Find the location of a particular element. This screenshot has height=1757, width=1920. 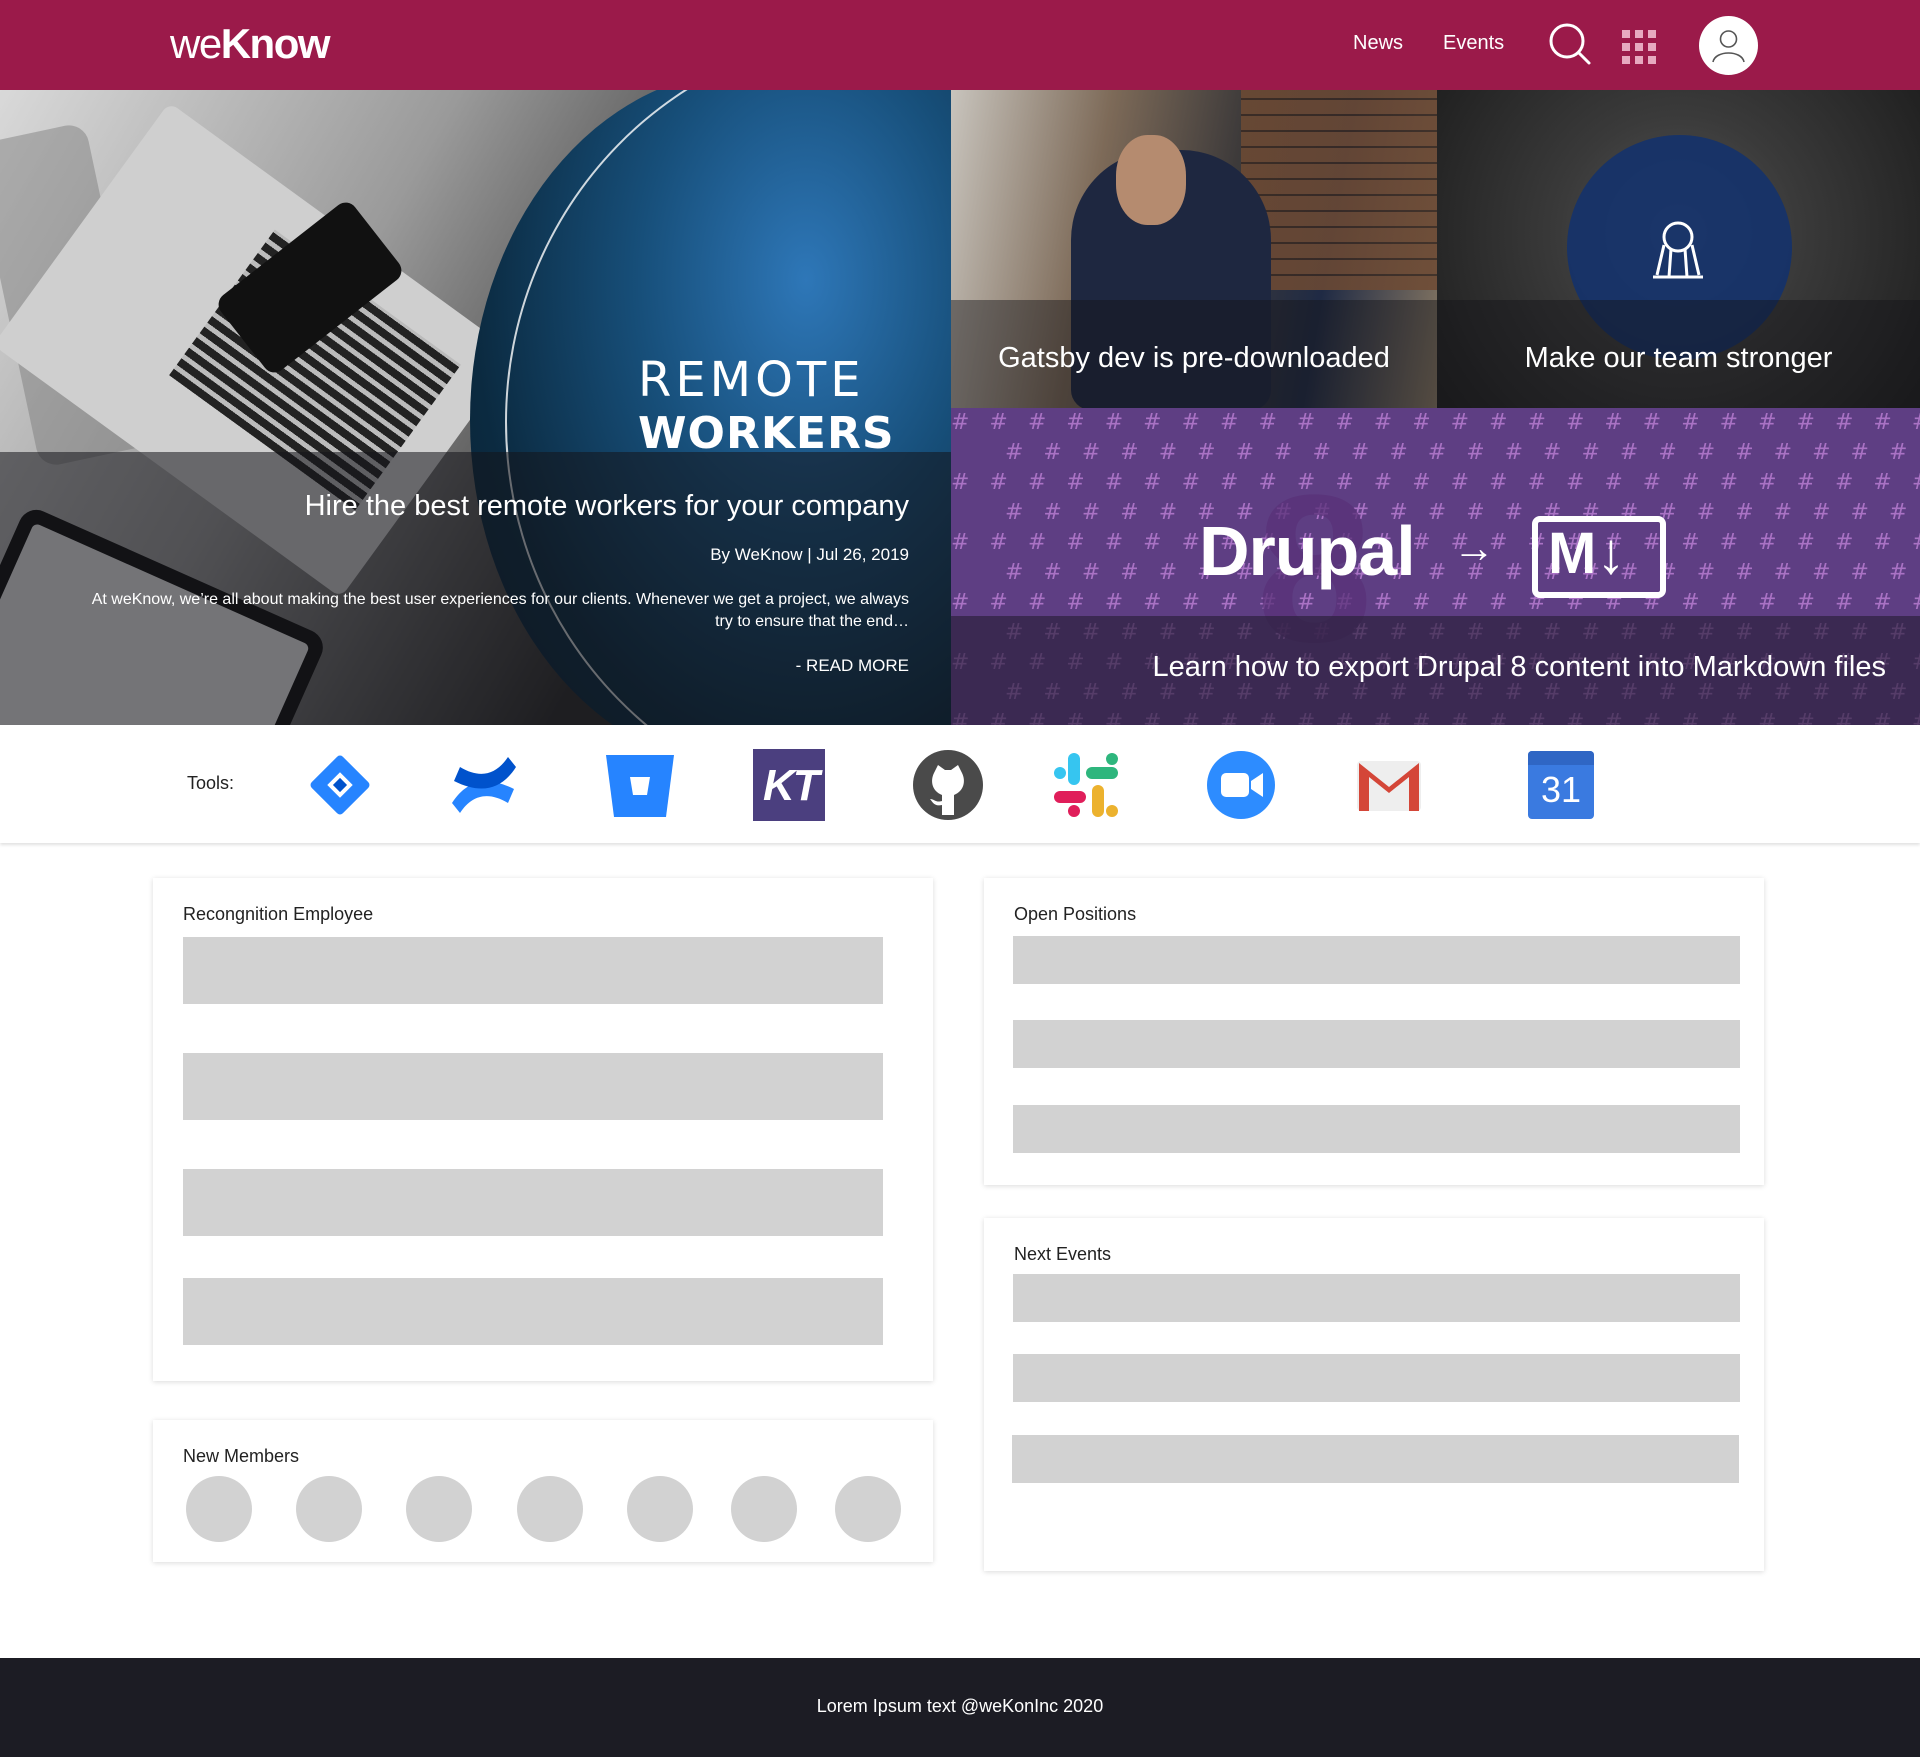

team-hands-icon is located at coordinates (1678, 250).